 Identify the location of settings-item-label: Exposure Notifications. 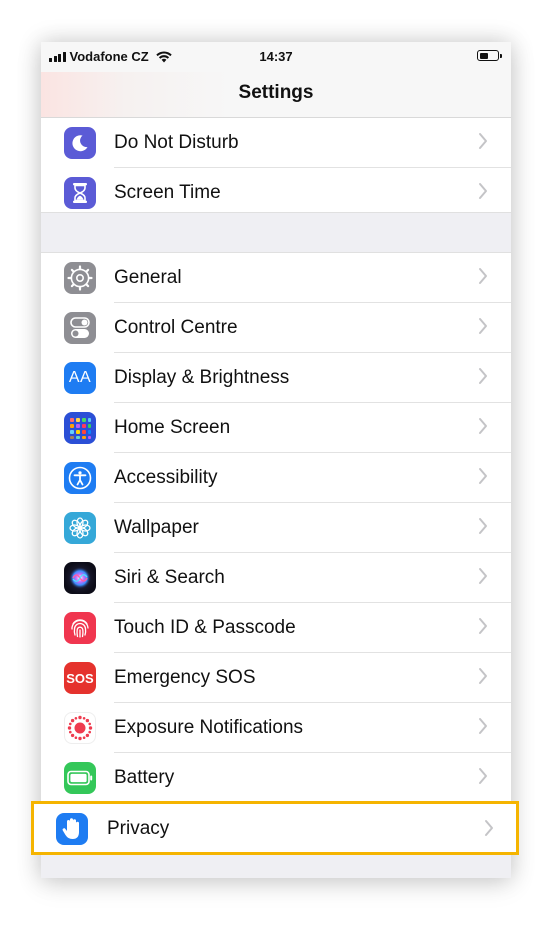
(209, 727).